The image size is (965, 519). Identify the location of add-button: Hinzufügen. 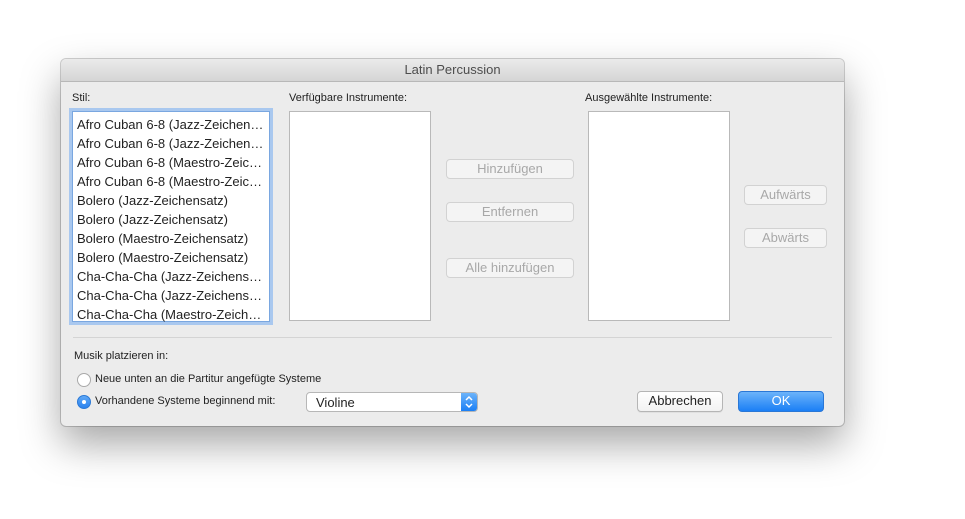
(510, 169).